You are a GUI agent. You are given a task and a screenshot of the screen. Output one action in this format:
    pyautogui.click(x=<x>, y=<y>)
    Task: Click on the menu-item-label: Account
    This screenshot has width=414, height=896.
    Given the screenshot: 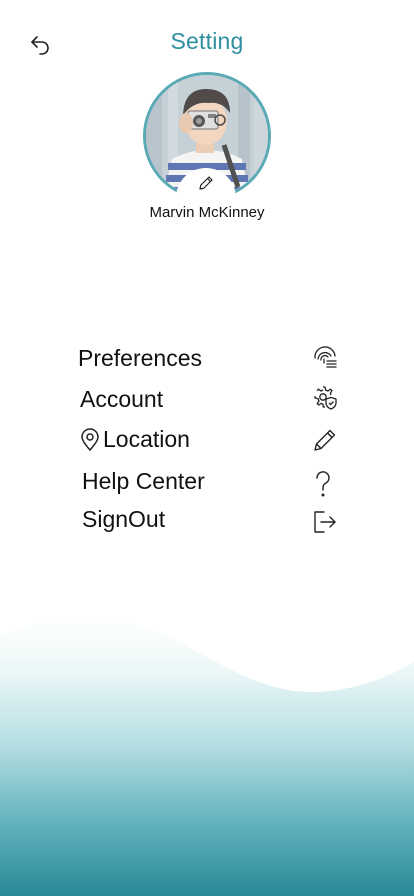 What is the action you would take?
    pyautogui.click(x=122, y=399)
    